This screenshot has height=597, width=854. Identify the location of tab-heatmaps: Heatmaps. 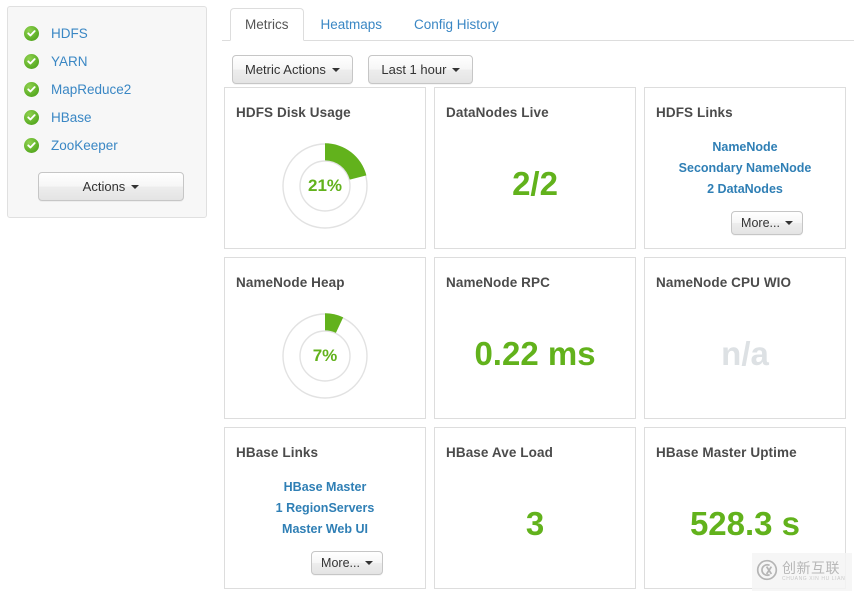
(352, 24).